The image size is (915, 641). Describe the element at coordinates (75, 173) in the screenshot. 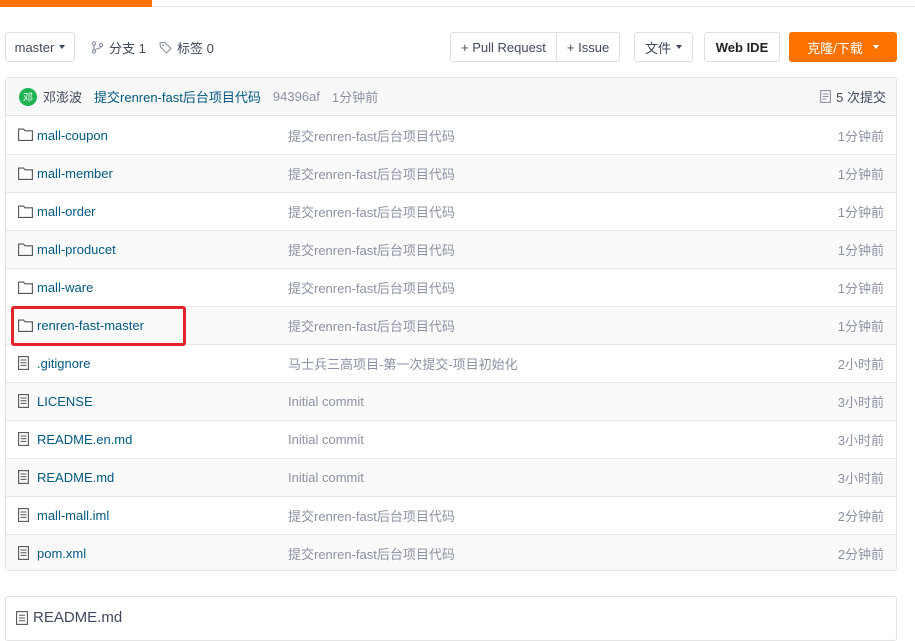

I see `file-name-link: mall-member` at that location.